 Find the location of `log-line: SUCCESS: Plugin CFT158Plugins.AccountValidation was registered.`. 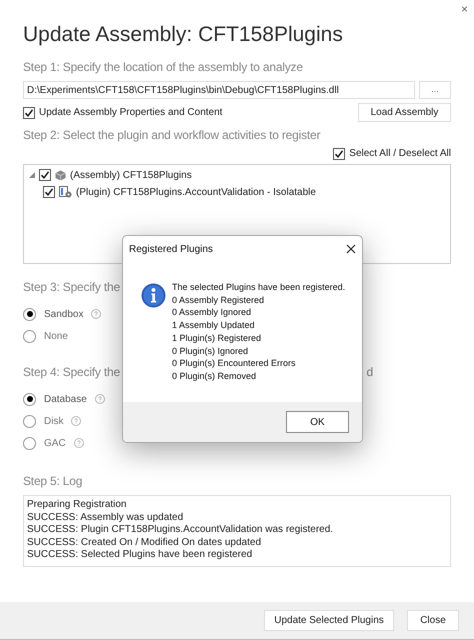

log-line: SUCCESS: Plugin CFT158Plugins.AccountValidation was registered. is located at coordinates (180, 530).